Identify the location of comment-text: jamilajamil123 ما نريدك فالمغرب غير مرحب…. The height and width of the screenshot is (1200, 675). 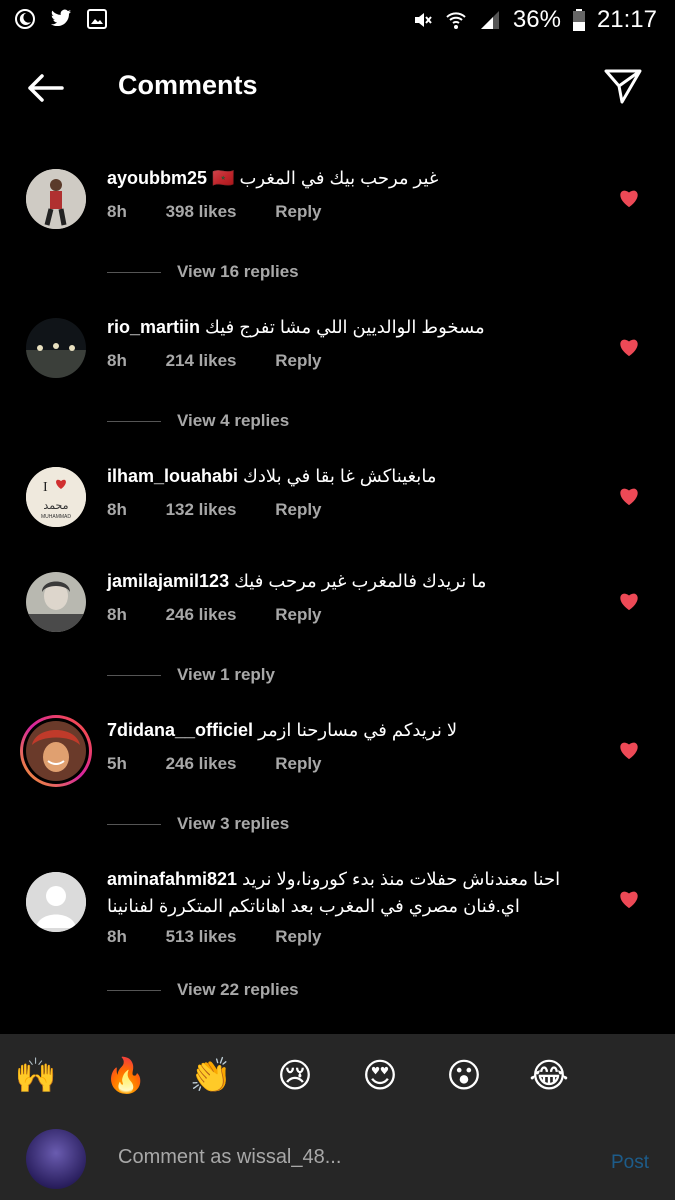
(346, 581).